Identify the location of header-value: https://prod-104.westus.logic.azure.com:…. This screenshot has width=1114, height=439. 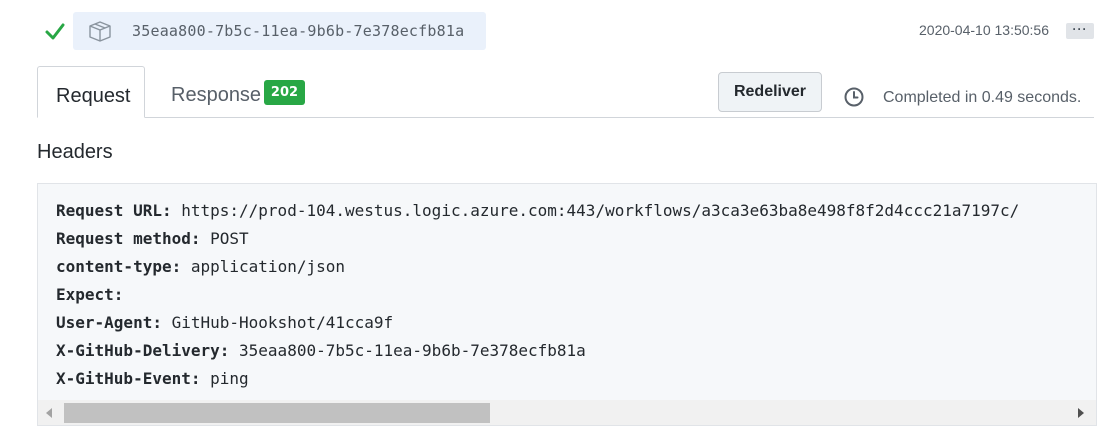
(595, 210).